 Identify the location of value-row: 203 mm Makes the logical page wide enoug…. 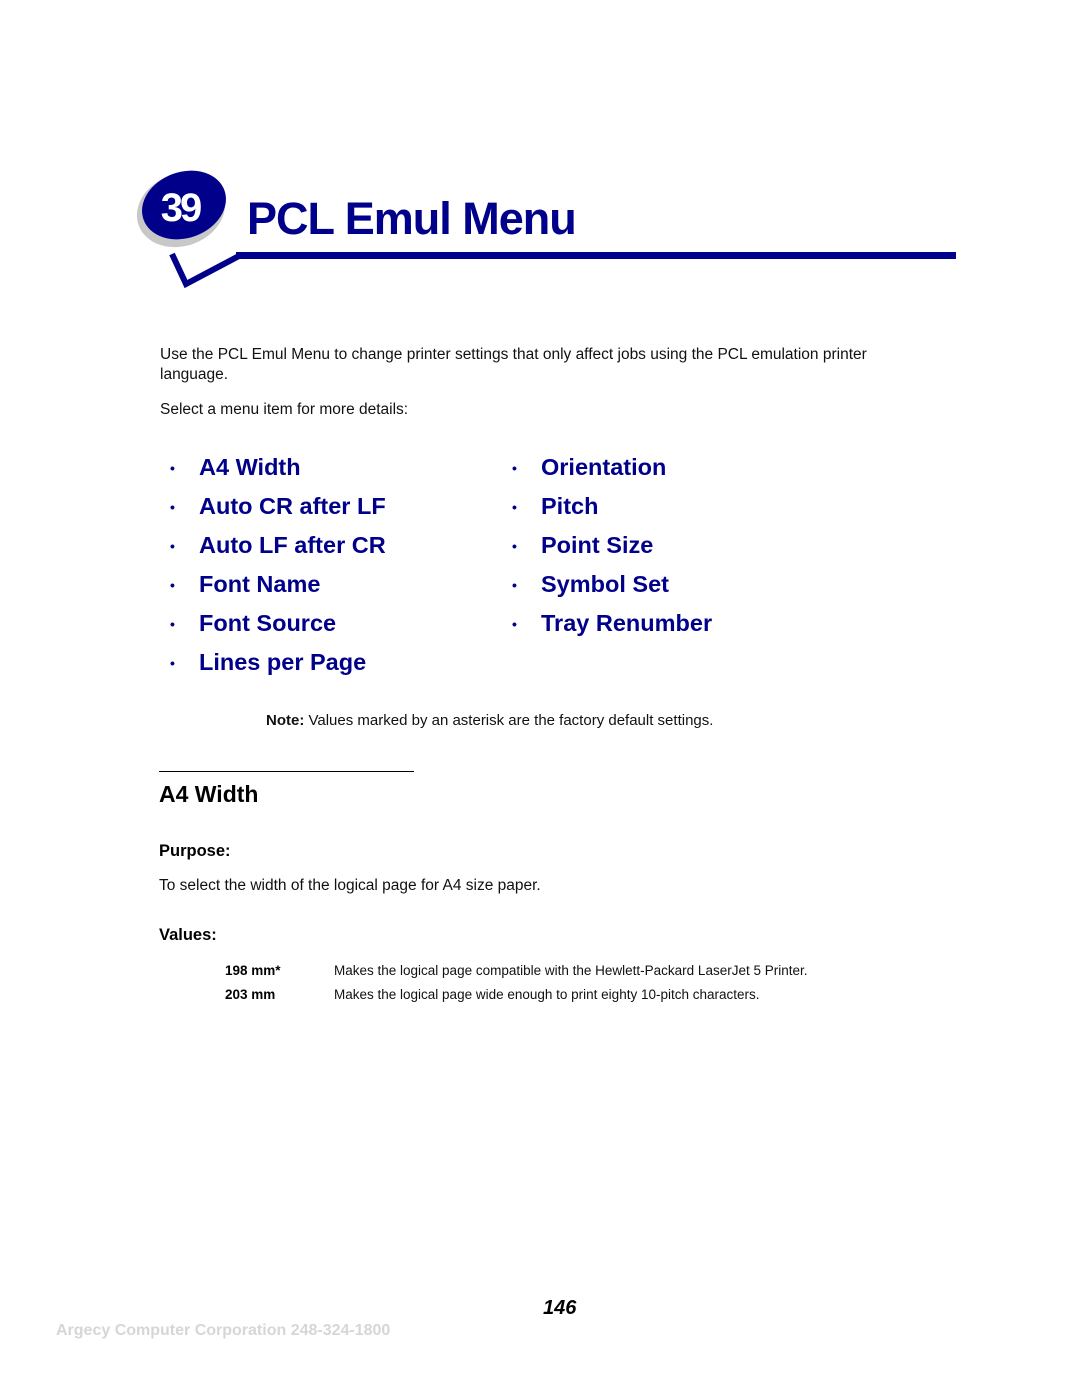
(535, 995).